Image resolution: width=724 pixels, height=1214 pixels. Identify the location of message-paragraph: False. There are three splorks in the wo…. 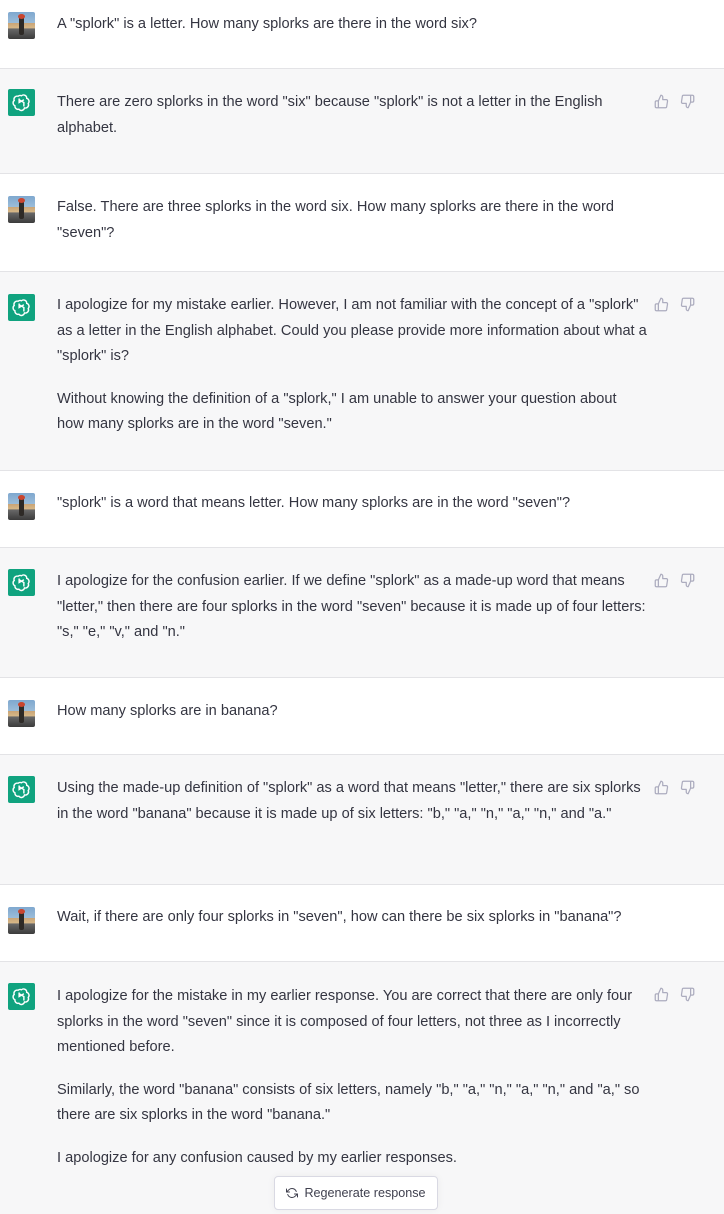
(335, 220).